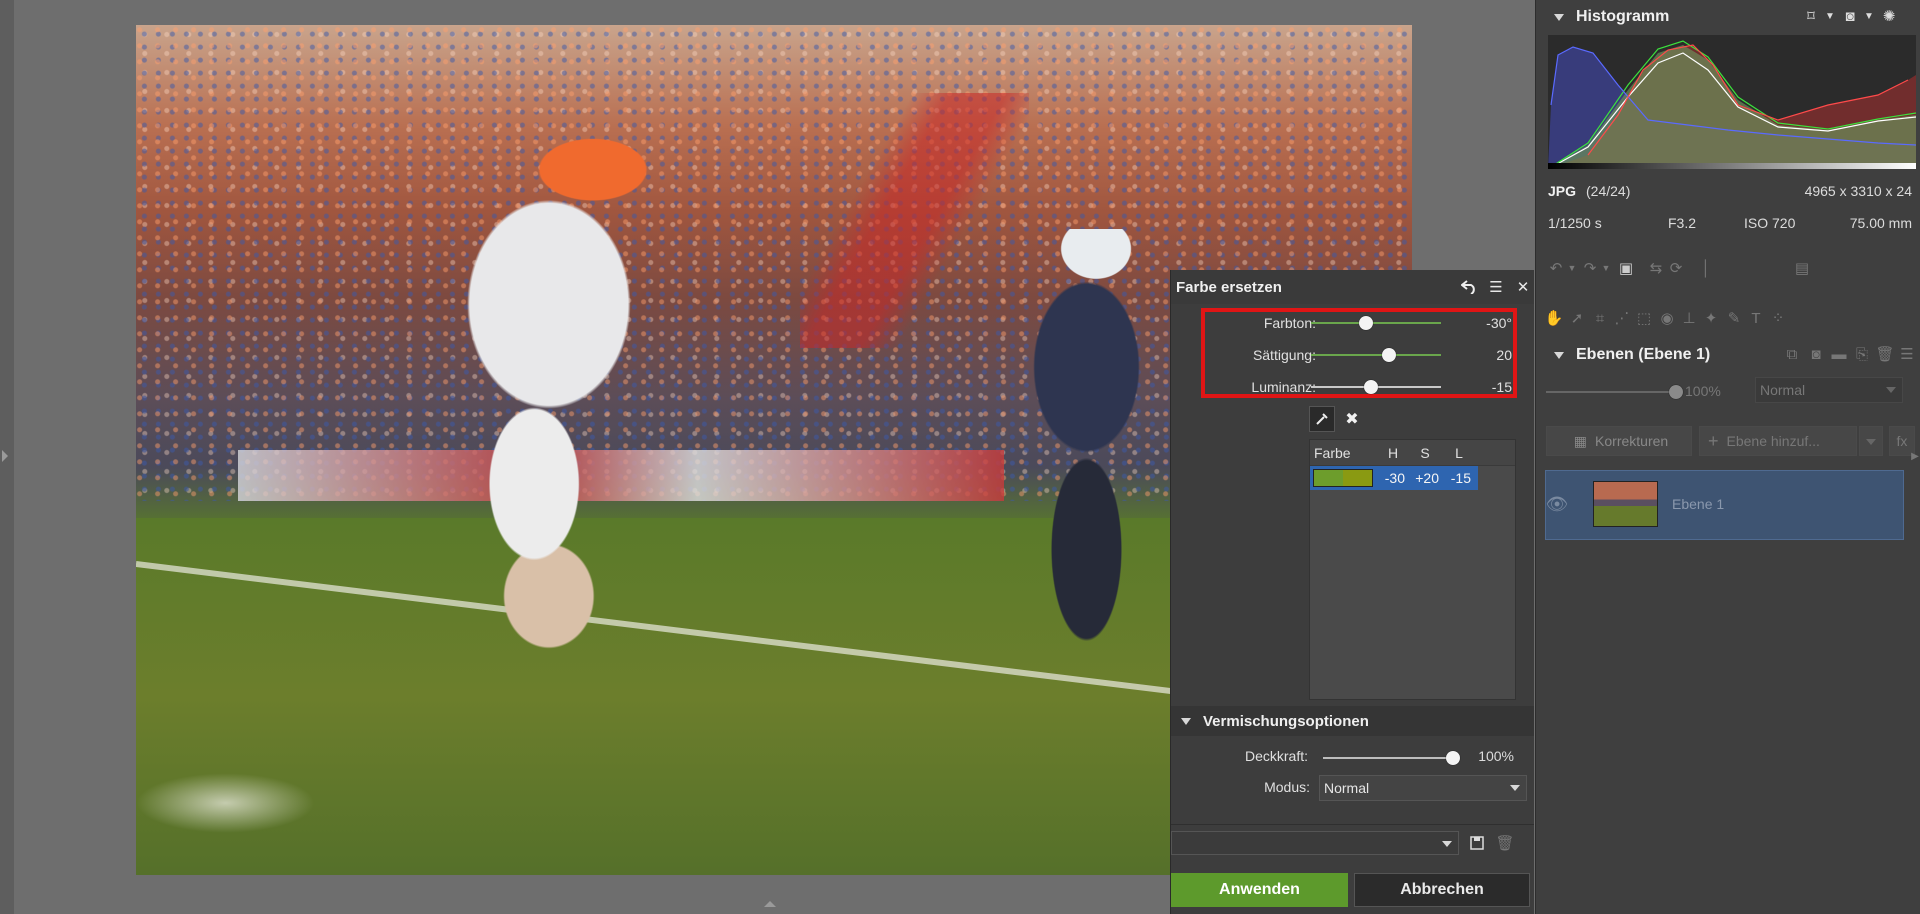 This screenshot has height=914, width=1920. I want to click on layer-thumbnail, so click(1625, 504).